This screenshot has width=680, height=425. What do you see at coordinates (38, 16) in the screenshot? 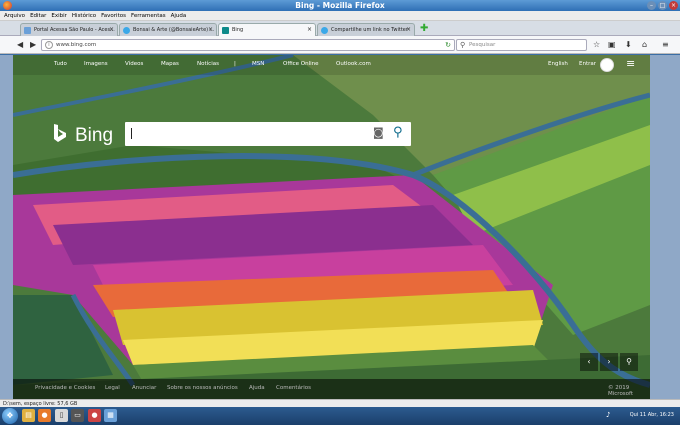
I see `menu-editar: Editar` at bounding box center [38, 16].